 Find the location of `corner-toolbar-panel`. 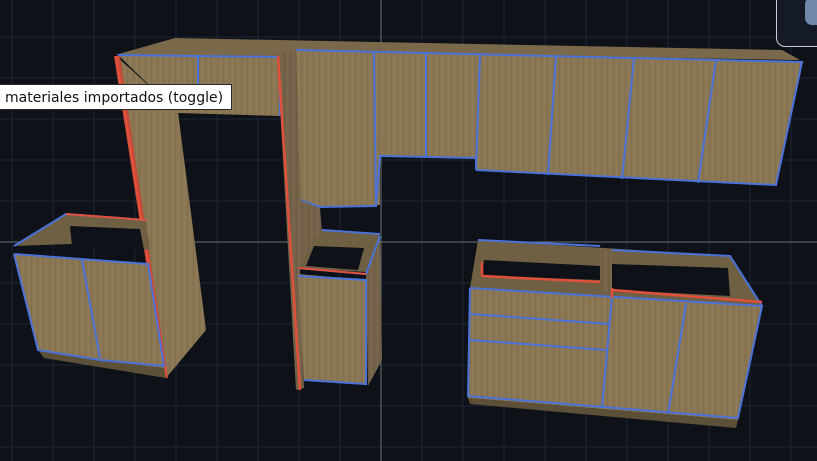

corner-toolbar-panel is located at coordinates (796, 23).